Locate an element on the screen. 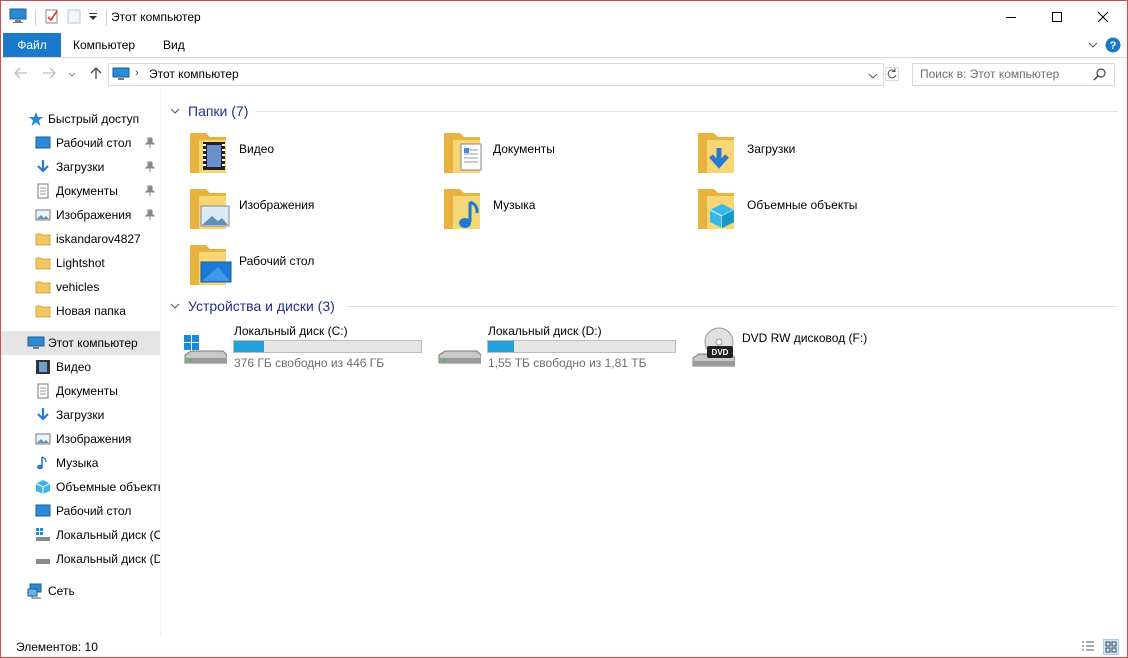  recent-locations-icon is located at coordinates (72, 75).